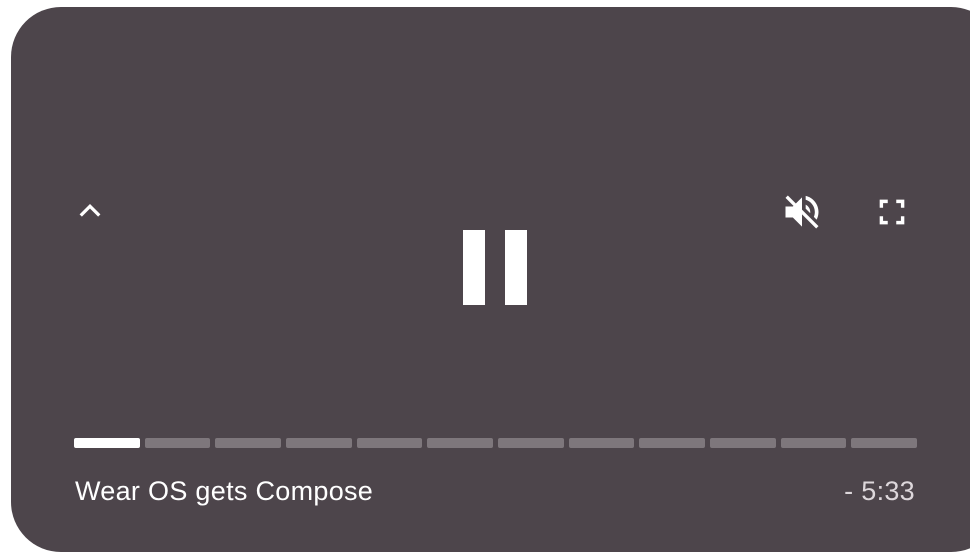 The width and height of the screenshot is (970, 552). I want to click on pause-bar-left, so click(474, 267).